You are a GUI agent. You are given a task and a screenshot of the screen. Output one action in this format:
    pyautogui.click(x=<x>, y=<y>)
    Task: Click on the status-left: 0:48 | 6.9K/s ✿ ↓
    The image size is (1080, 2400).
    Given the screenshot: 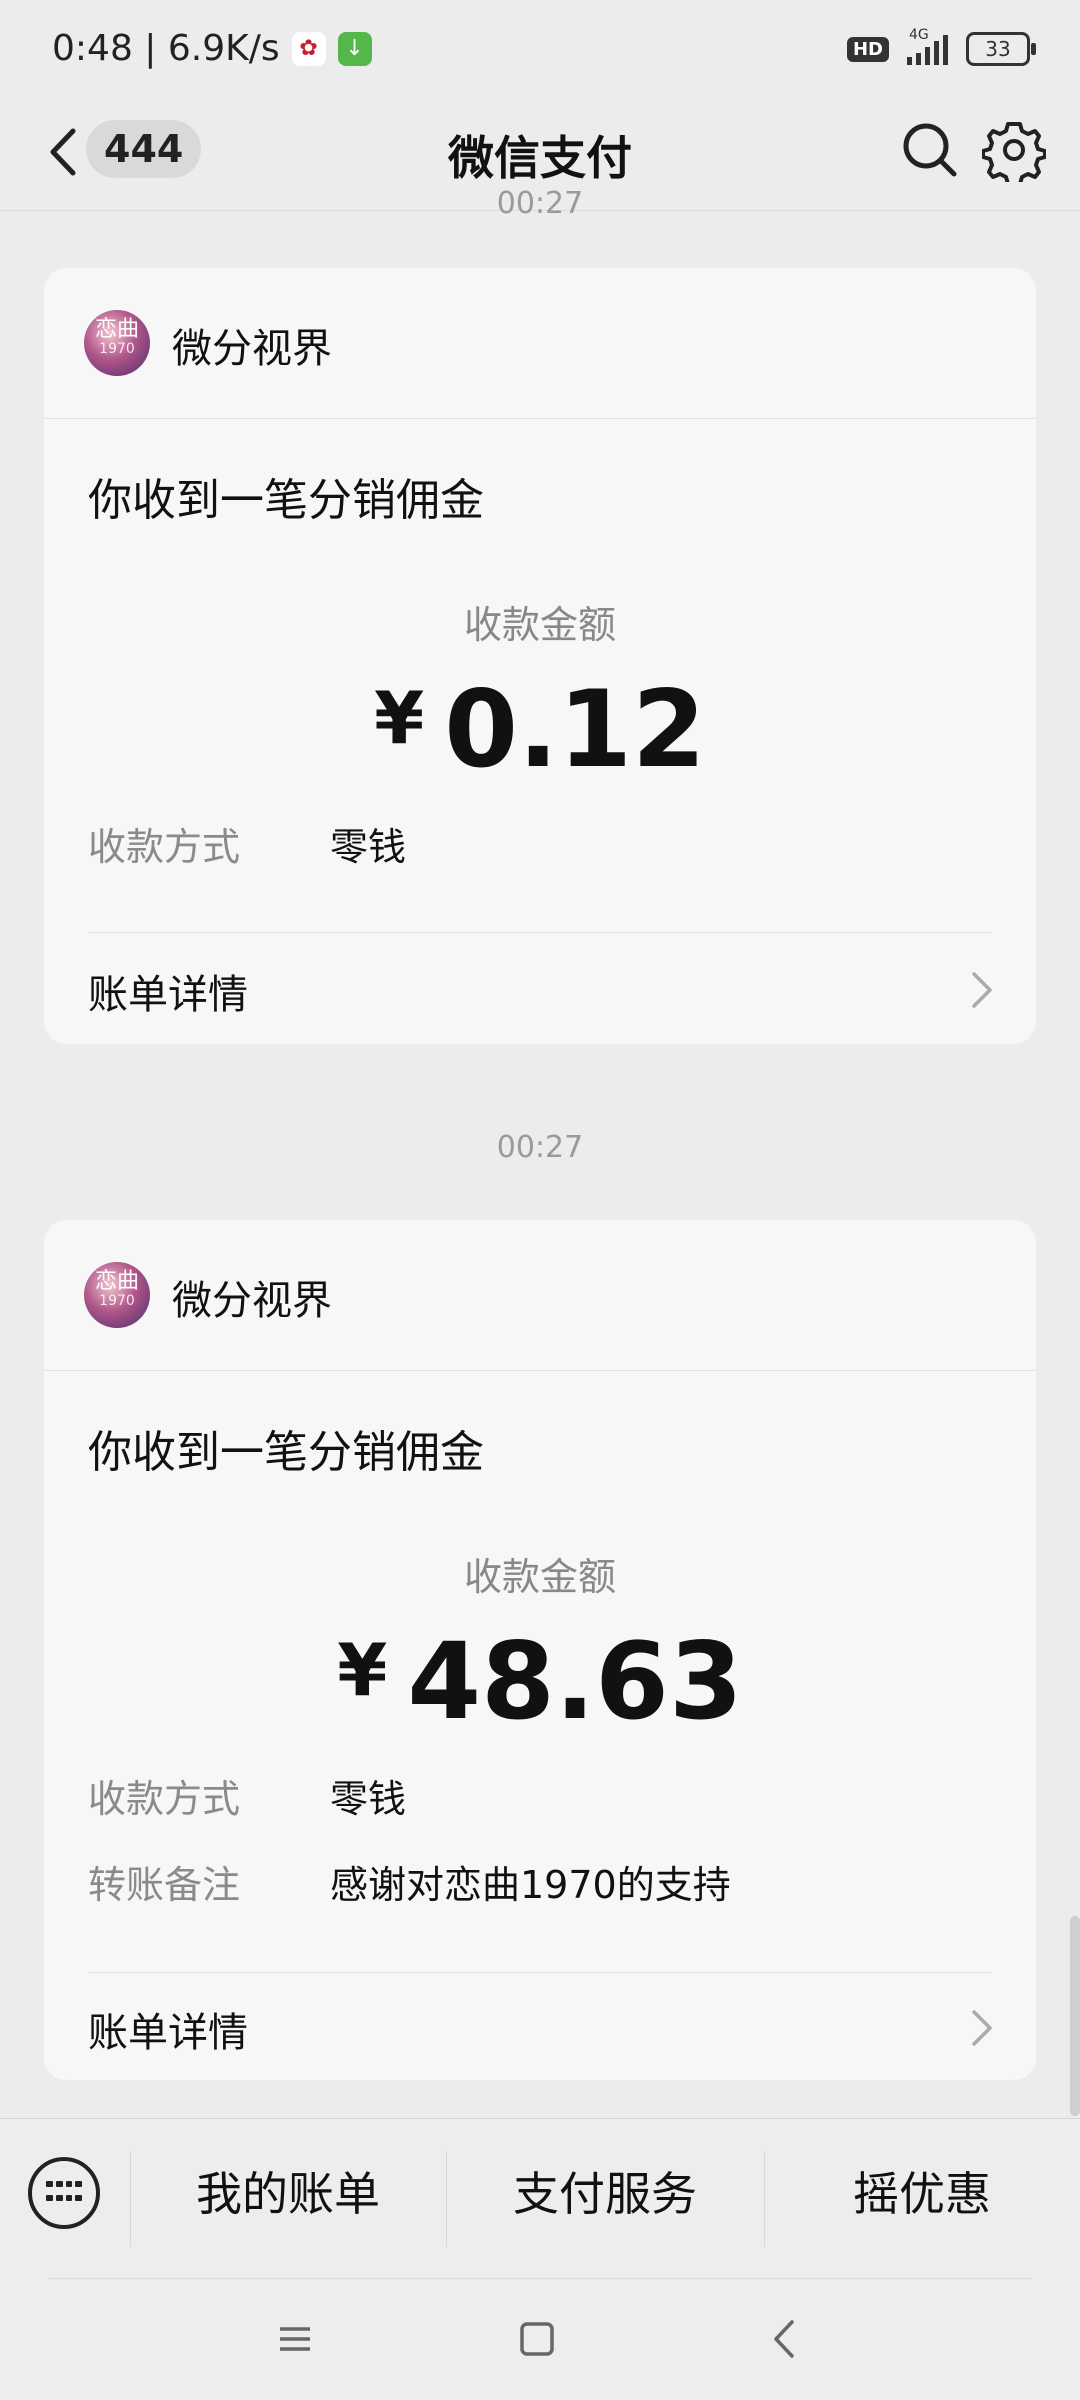 What is the action you would take?
    pyautogui.click(x=212, y=48)
    